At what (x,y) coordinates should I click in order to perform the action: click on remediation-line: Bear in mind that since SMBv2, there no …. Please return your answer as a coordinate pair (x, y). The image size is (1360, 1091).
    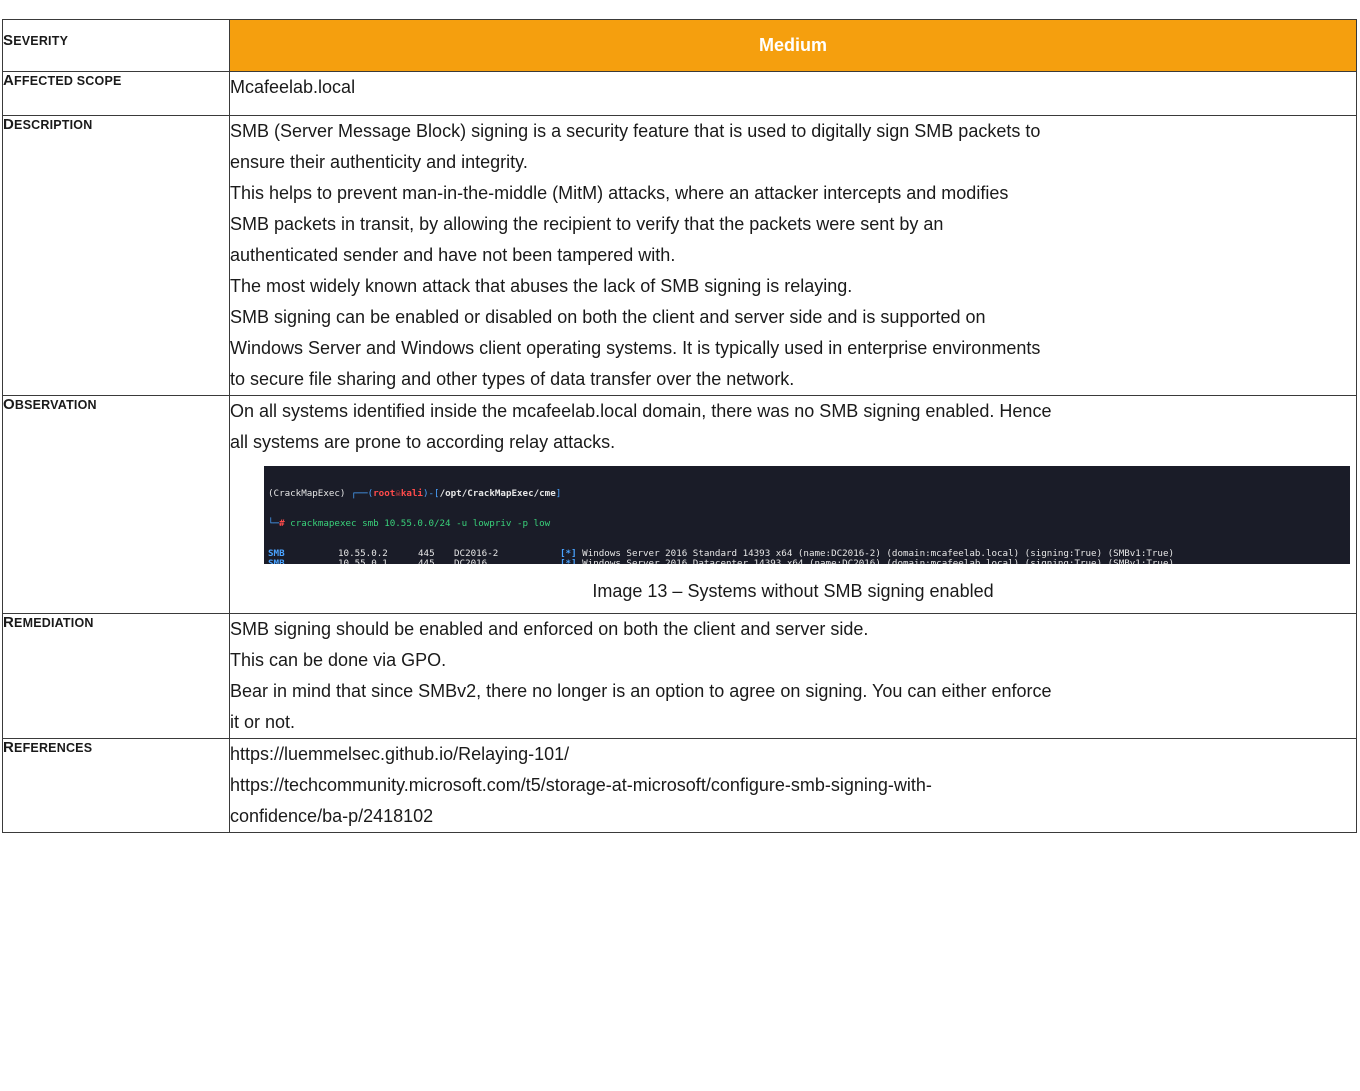
    Looking at the image, I should click on (641, 691).